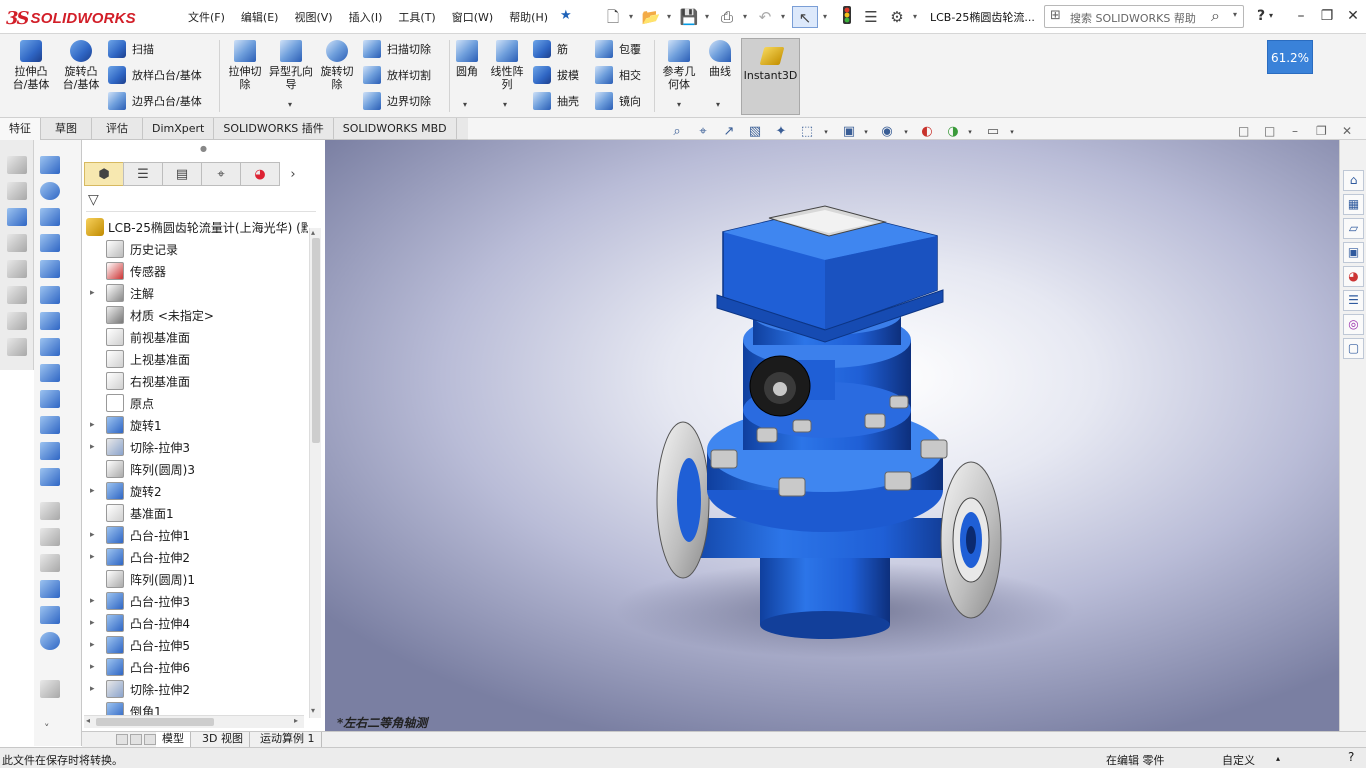  Describe the element at coordinates (718, 104) in the screenshot. I see `curves-dropdown-icon: ▾` at that location.